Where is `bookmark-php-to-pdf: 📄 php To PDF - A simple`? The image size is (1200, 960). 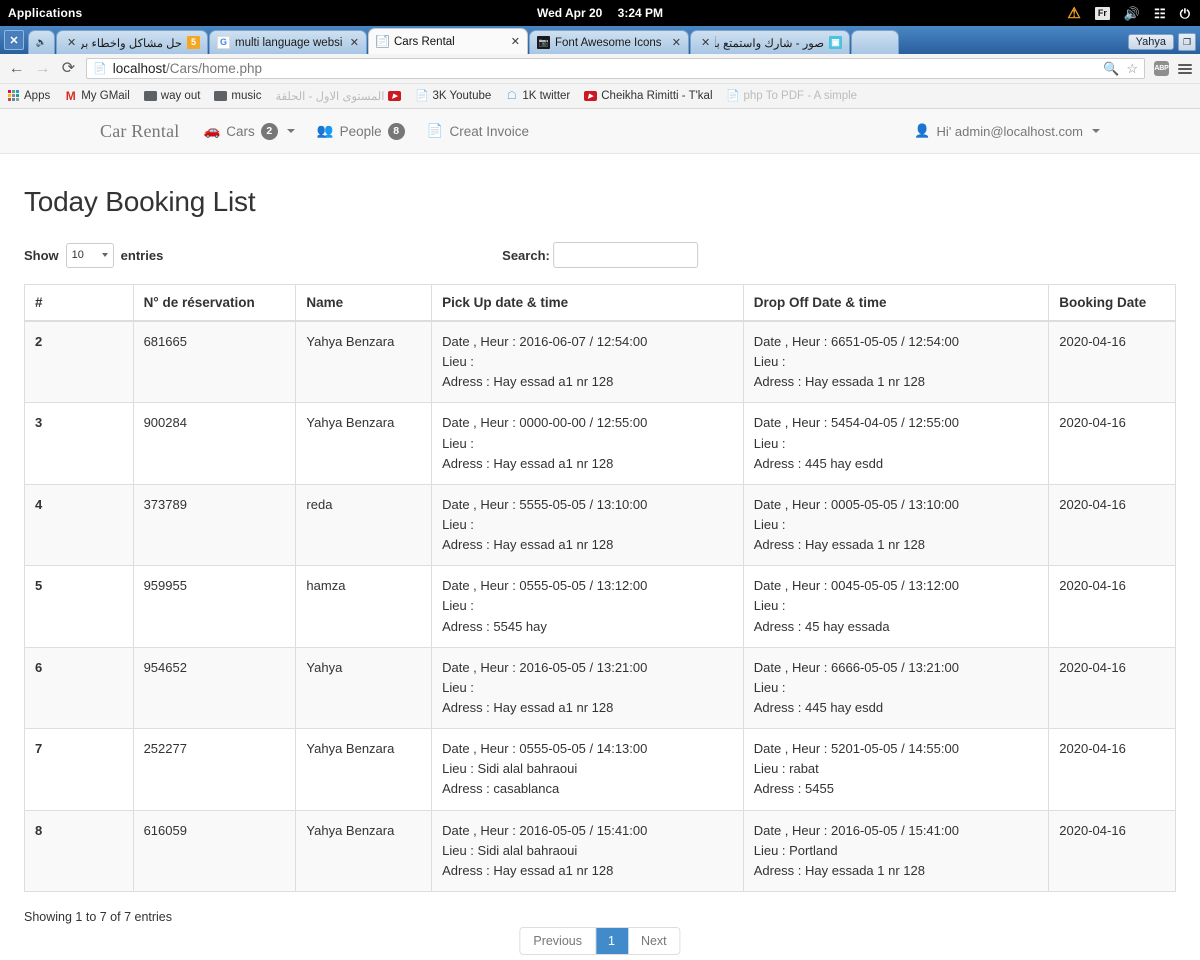 bookmark-php-to-pdf: 📄 php To PDF - A simple is located at coordinates (791, 95).